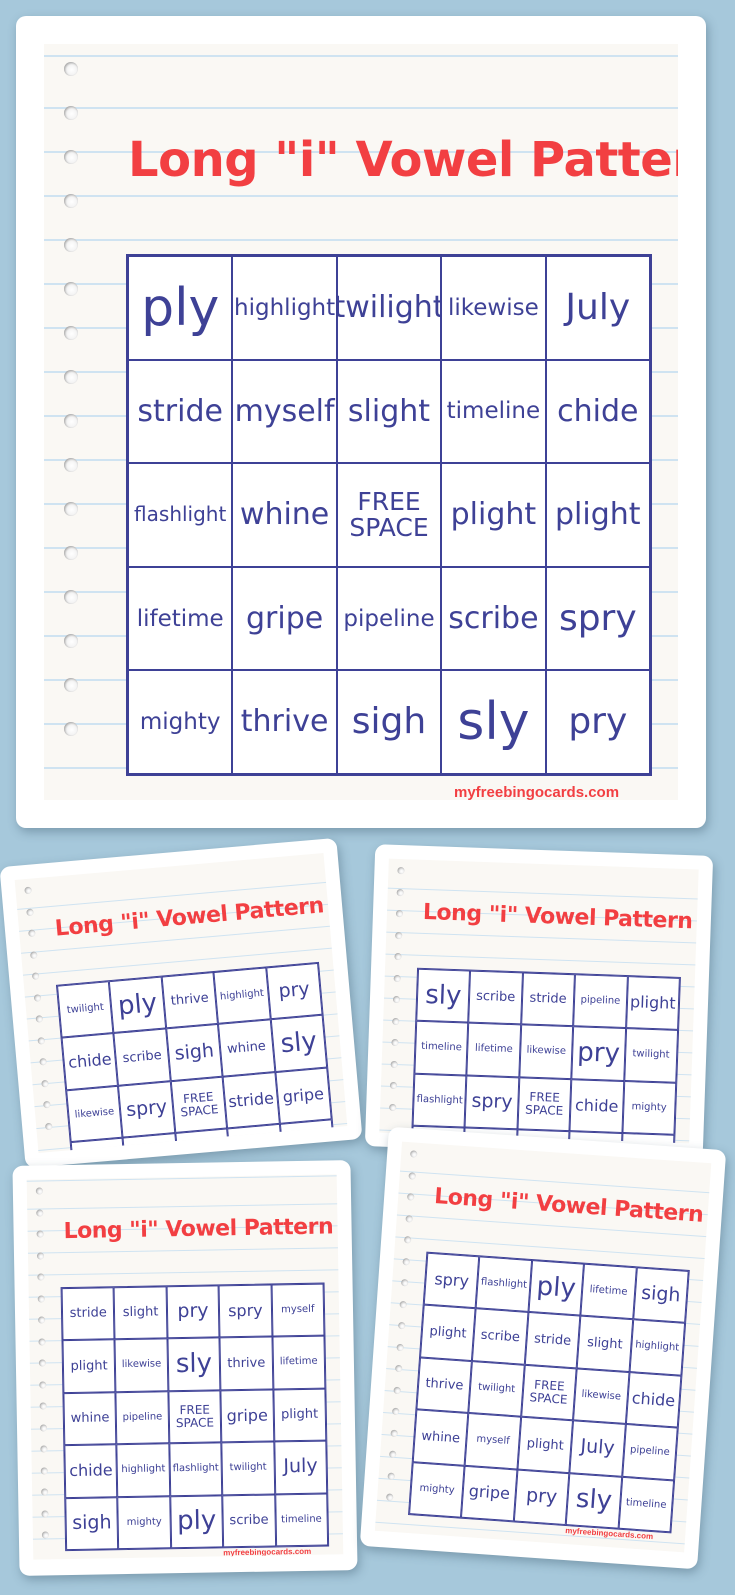 This screenshot has width=735, height=1595. I want to click on binder-holes, so click(169, 866).